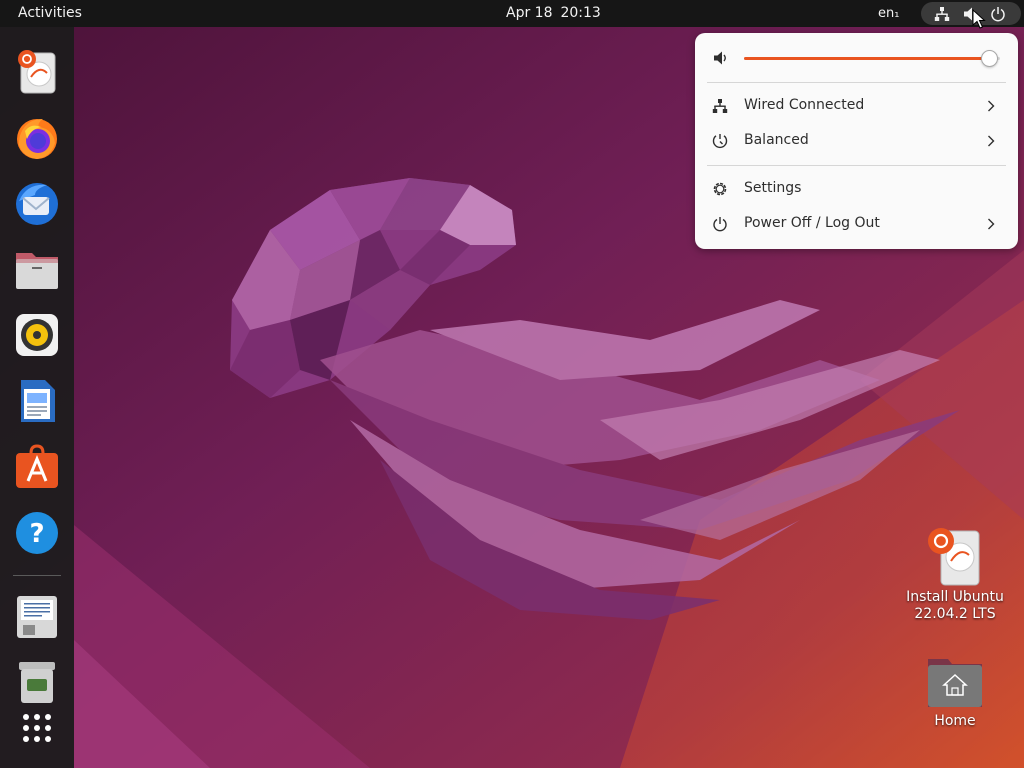  Describe the element at coordinates (720, 189) in the screenshot. I see `gear-icon` at that location.